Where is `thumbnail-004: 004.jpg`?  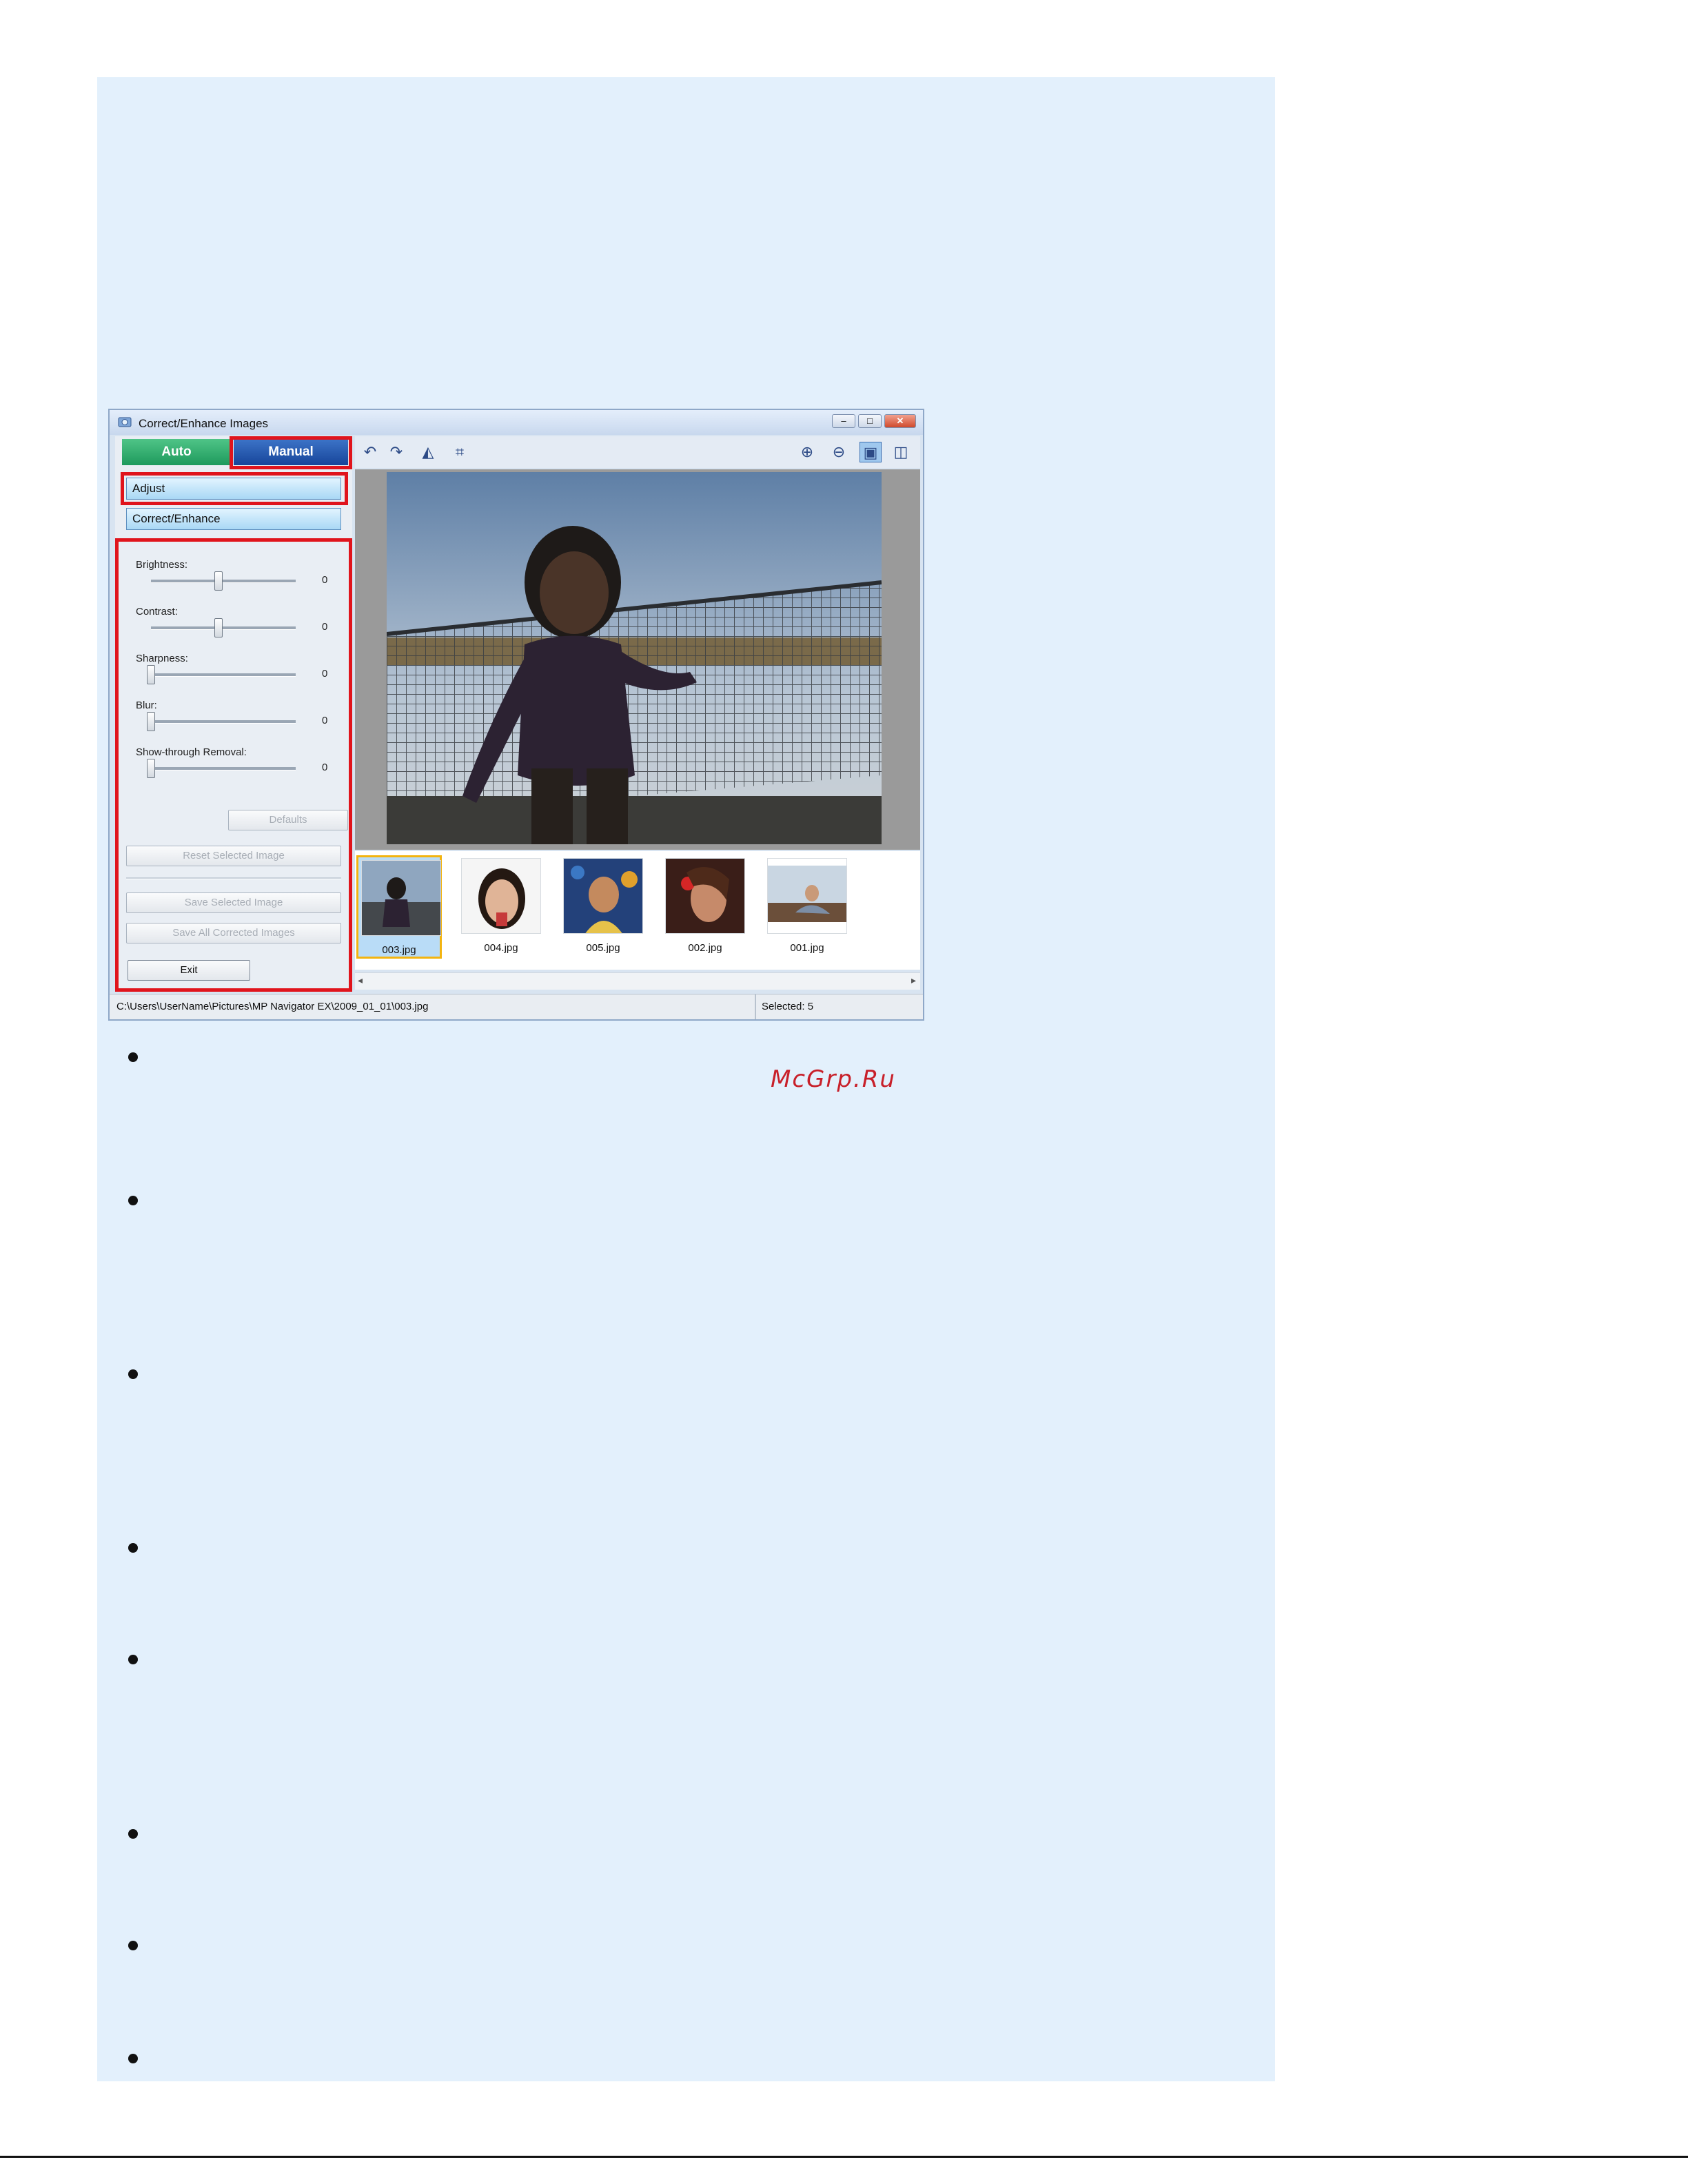 thumbnail-004: 004.jpg is located at coordinates (501, 907).